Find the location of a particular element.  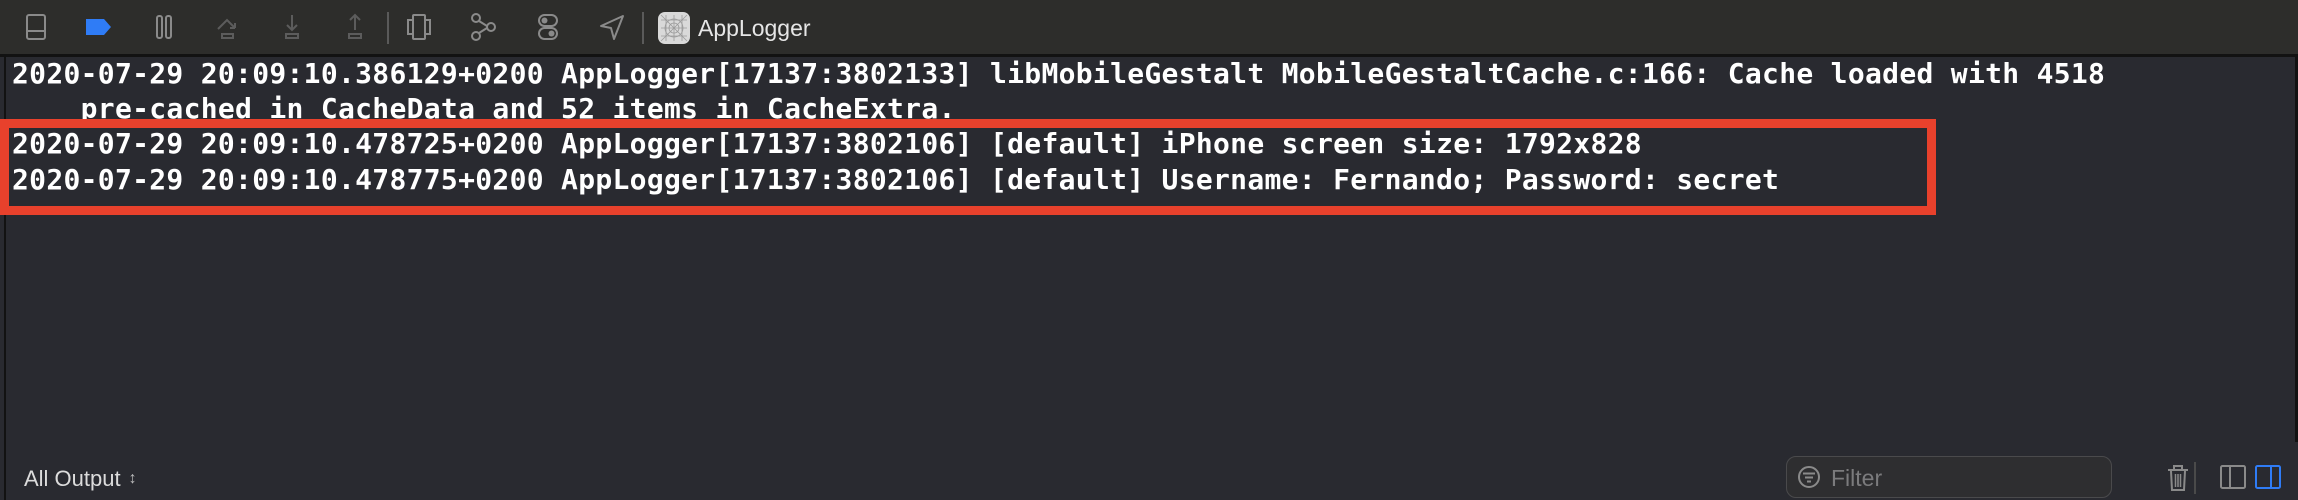

debug-toolbar: AppLogger is located at coordinates (1149, 28).